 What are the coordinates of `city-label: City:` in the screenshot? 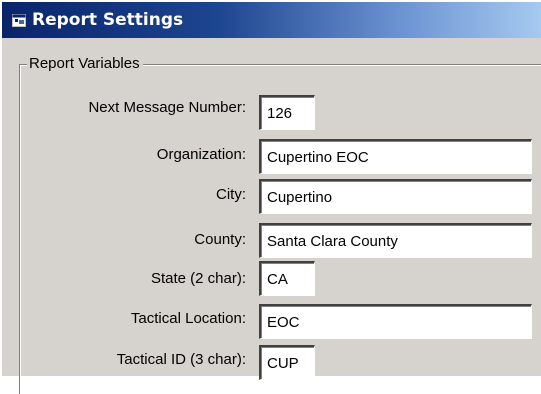 It's located at (231, 194).